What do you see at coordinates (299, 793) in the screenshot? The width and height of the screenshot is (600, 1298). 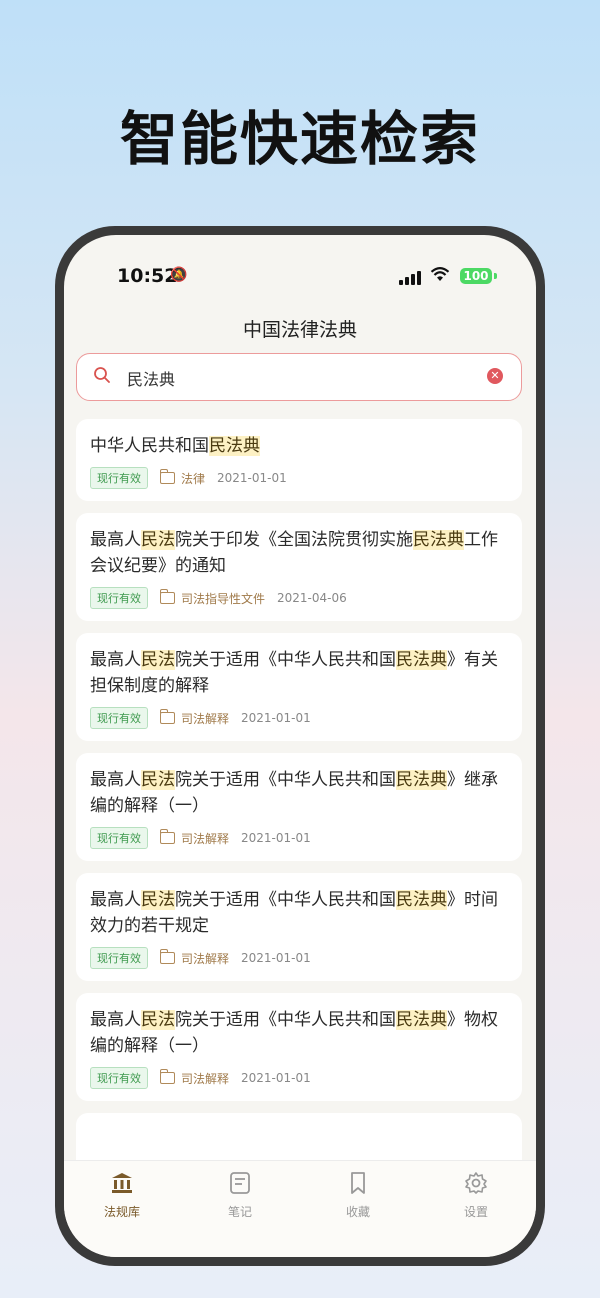 I see `result-title: 最高人民法院关于适用《中华人民共和国民法典》继承编的解释（一）` at bounding box center [299, 793].